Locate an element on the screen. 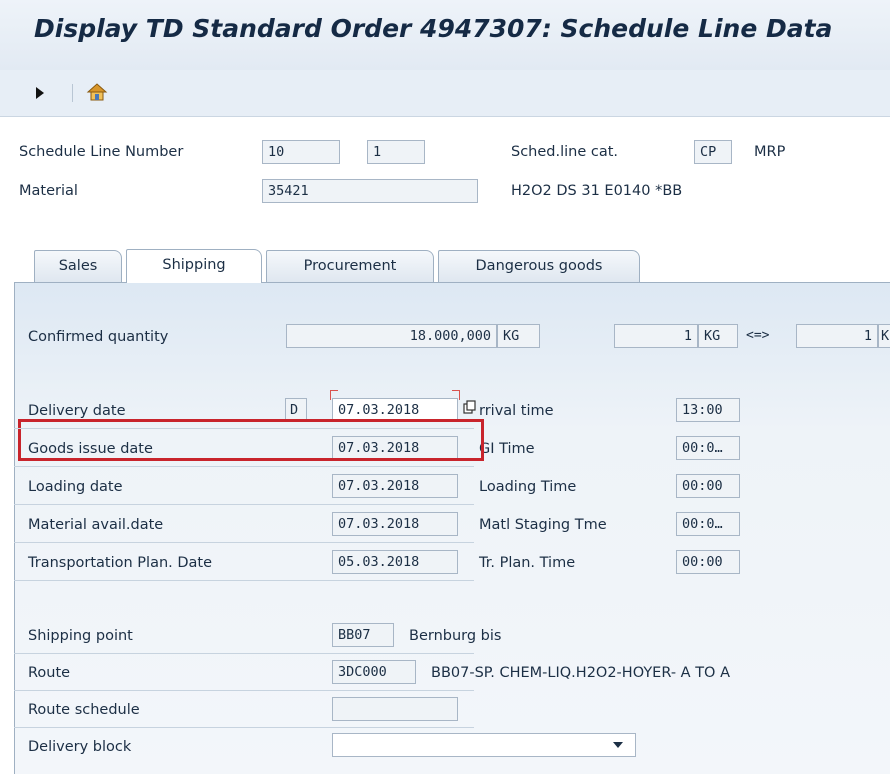 This screenshot has width=890, height=774. toolbar-separator is located at coordinates (72, 93).